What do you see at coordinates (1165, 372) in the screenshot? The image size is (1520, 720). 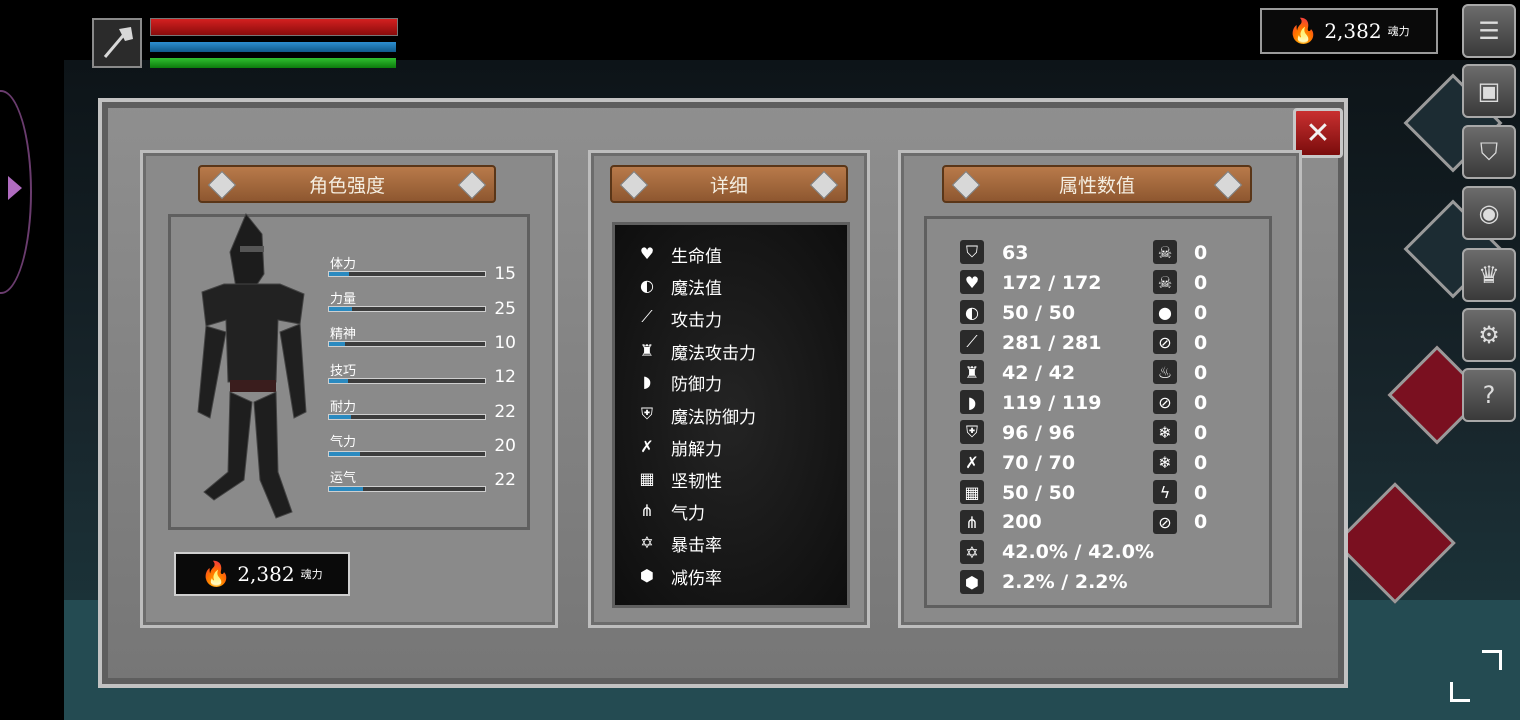 I see `fire-icon: ♨` at bounding box center [1165, 372].